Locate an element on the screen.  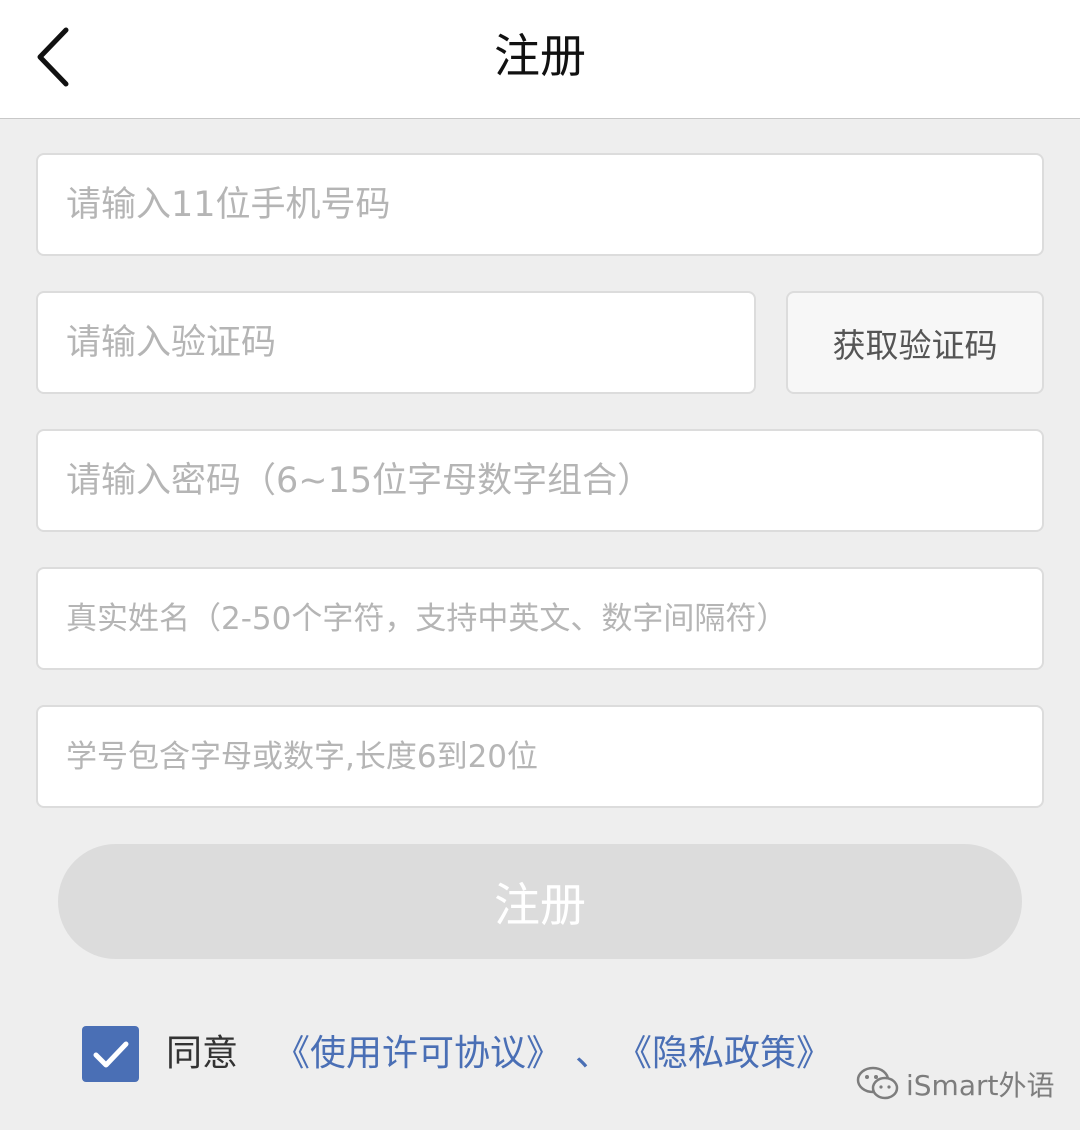
agree-label: 同意 is located at coordinates (202, 1053).